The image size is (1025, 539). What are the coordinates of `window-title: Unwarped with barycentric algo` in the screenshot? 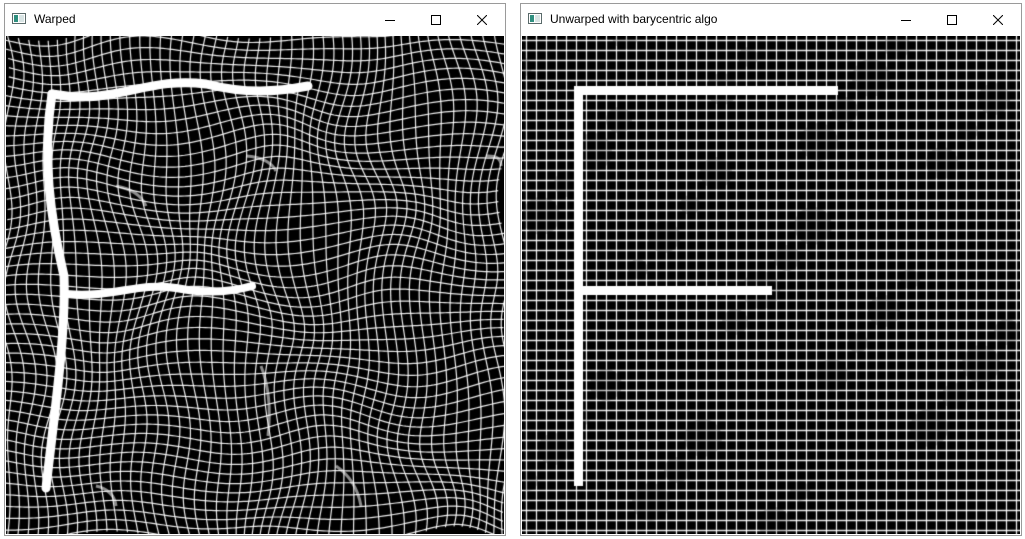 It's located at (634, 19).